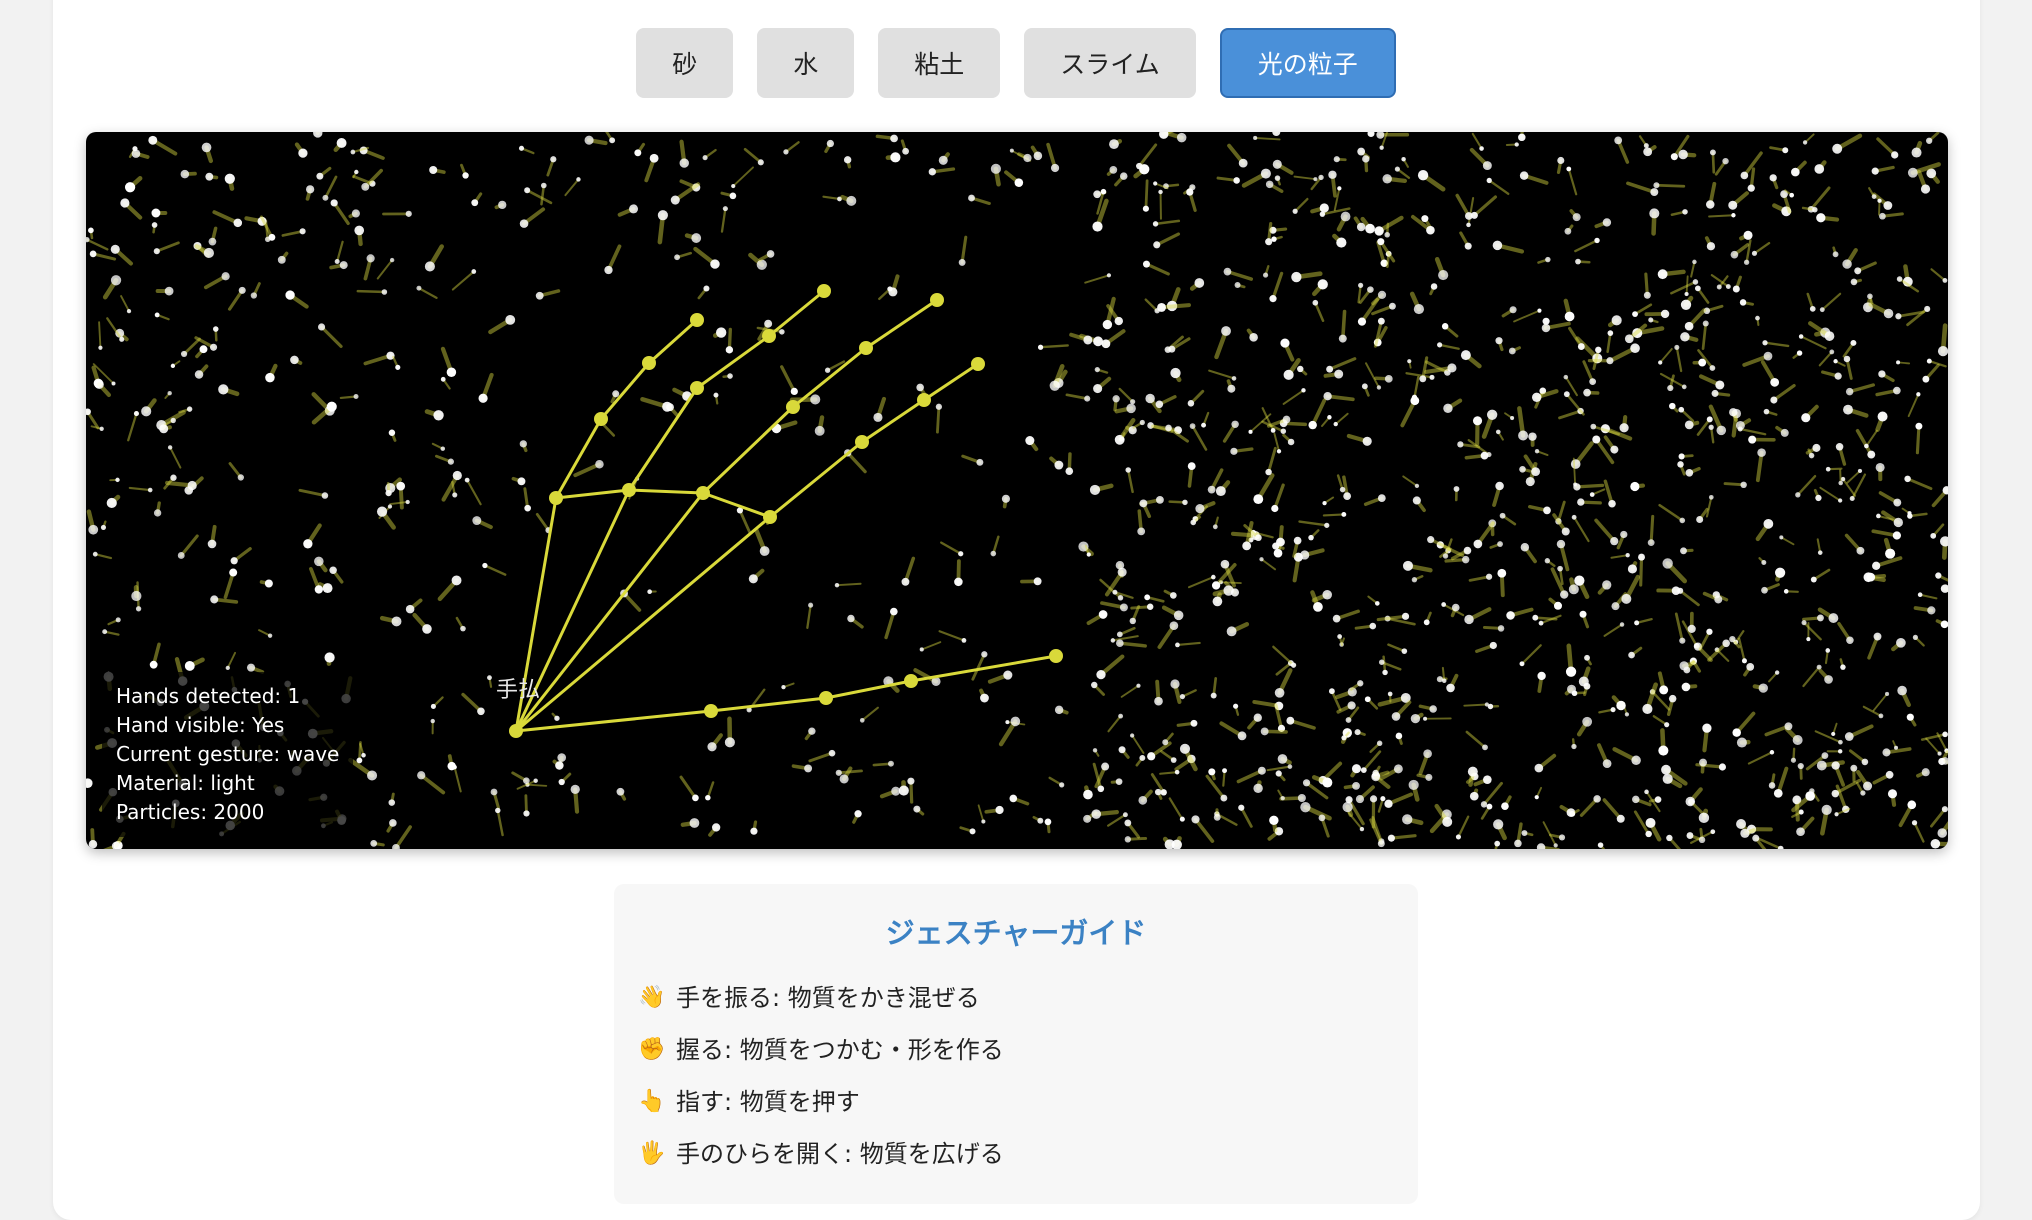  Describe the element at coordinates (1028, 998) in the screenshot. I see `gesture-item-wave: 👋 手を振る: 物質をかき混ぜる` at that location.